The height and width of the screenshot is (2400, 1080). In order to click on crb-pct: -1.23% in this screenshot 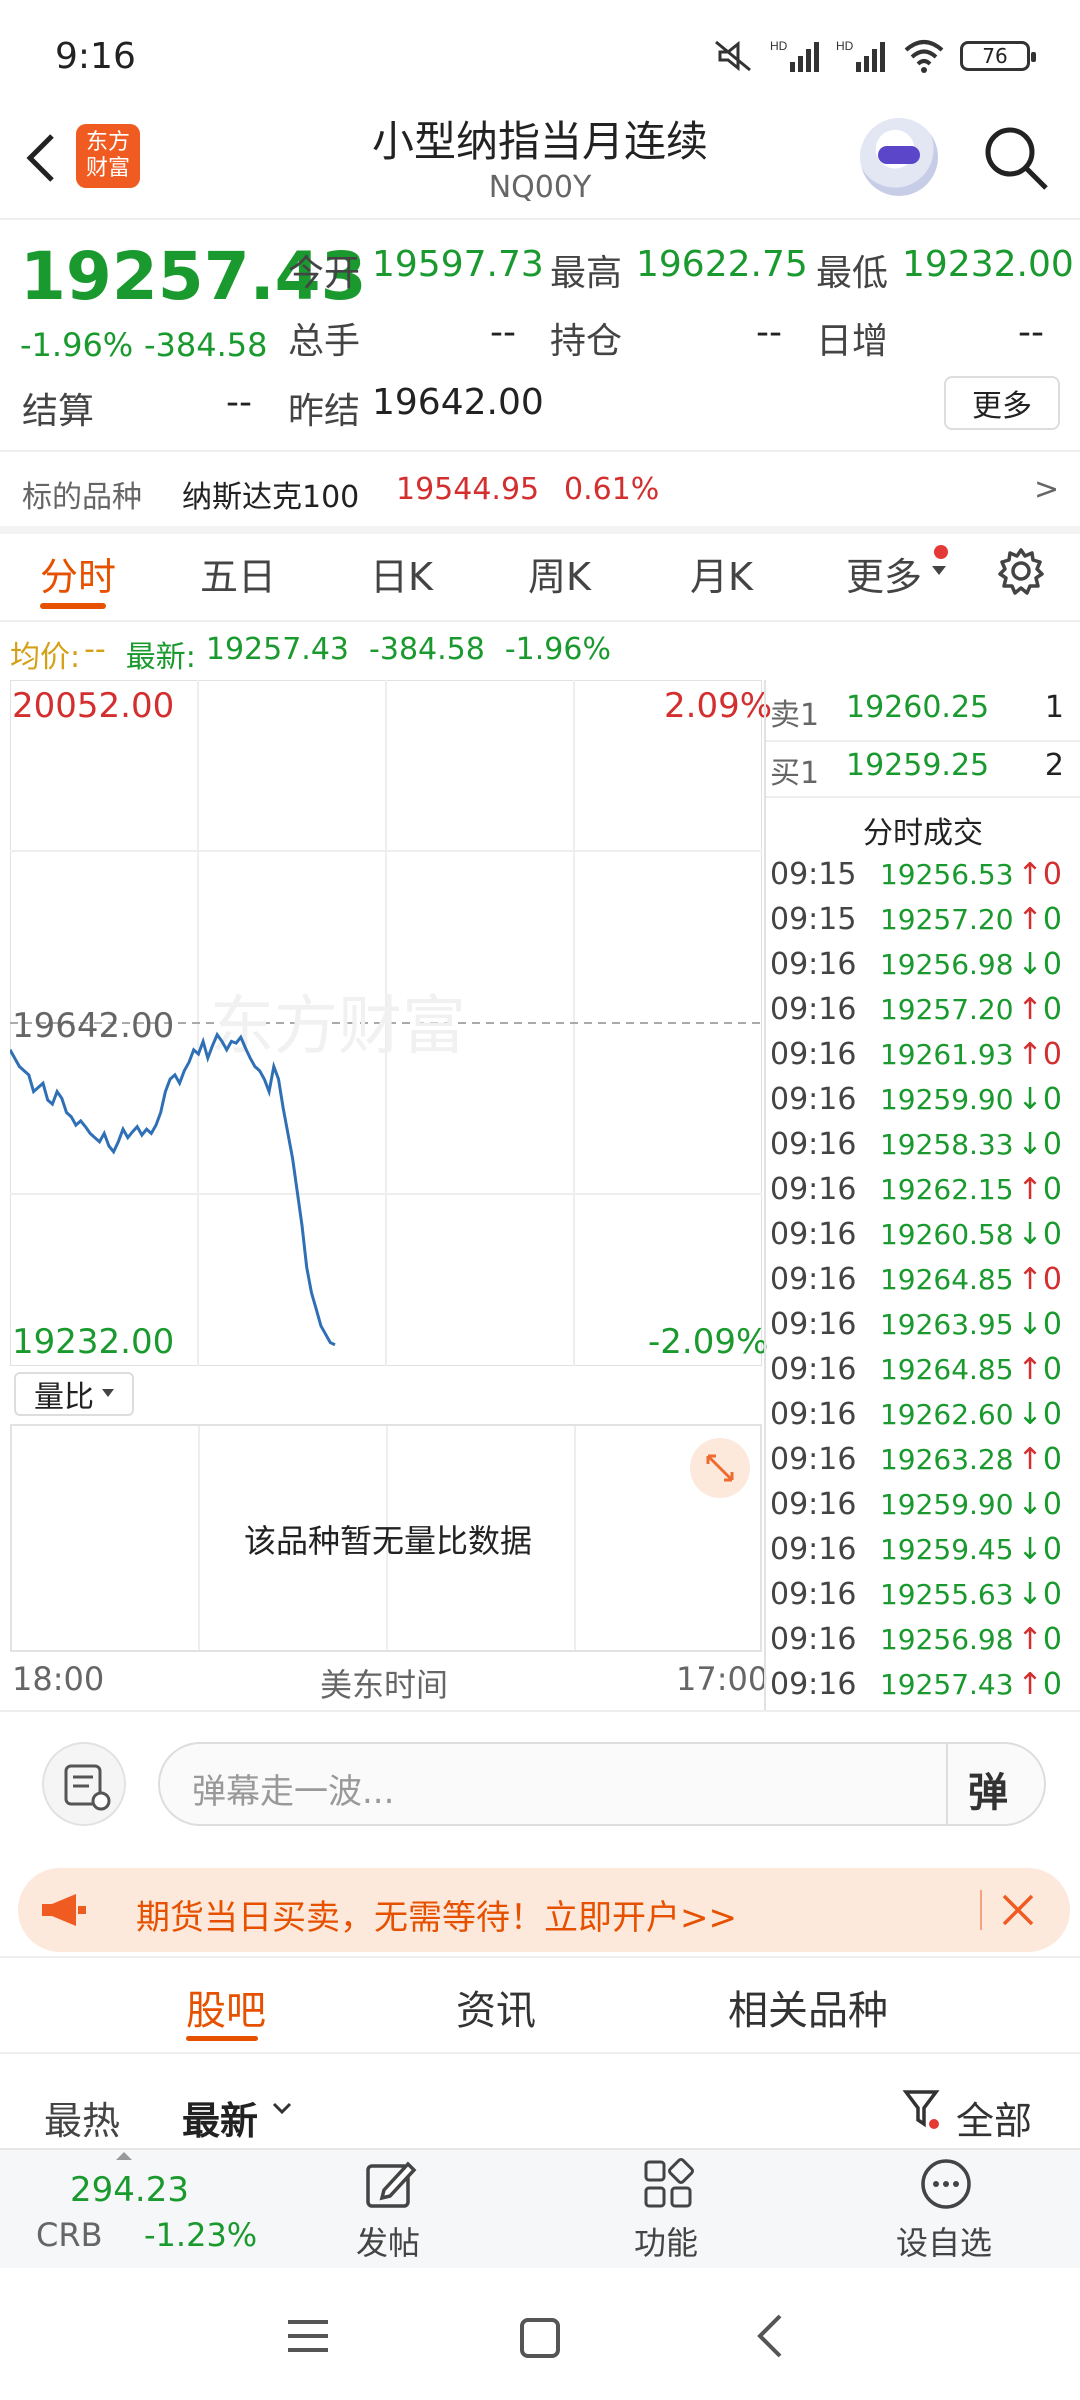, I will do `click(200, 2235)`.